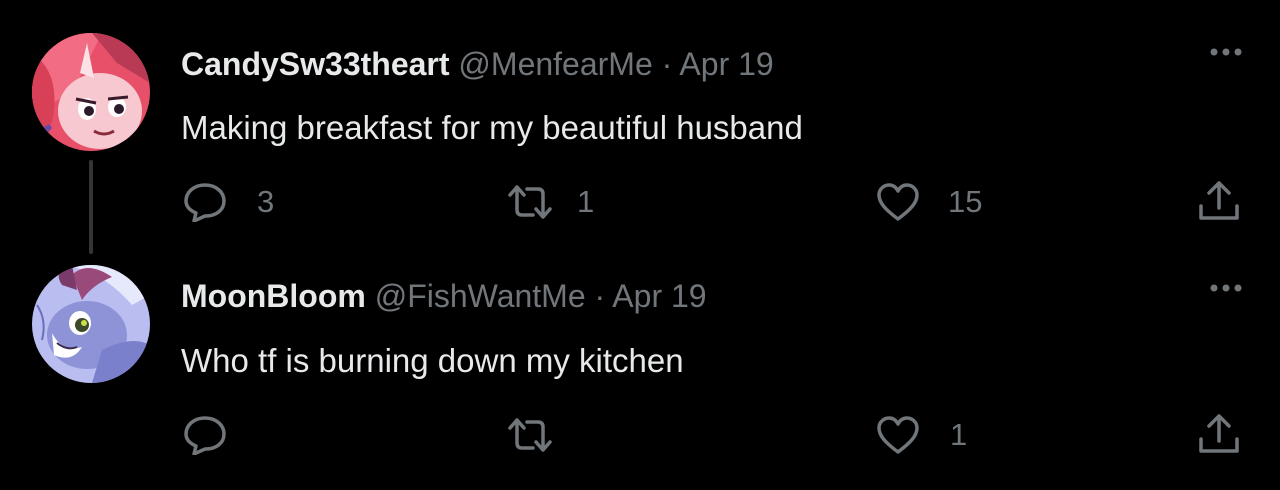 The height and width of the screenshot is (490, 1280). What do you see at coordinates (432, 360) in the screenshot?
I see `tweet-text: Who tf is burning down my kitchen` at bounding box center [432, 360].